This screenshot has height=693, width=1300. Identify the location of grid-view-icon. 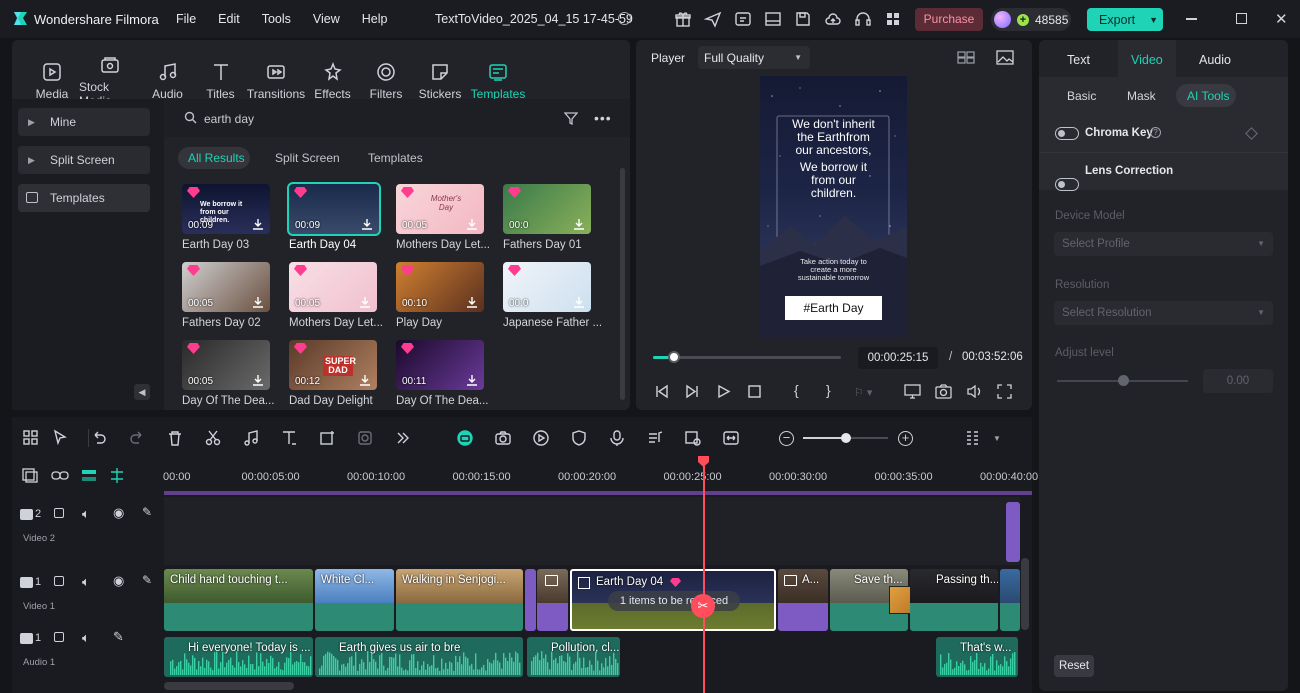
(966, 57).